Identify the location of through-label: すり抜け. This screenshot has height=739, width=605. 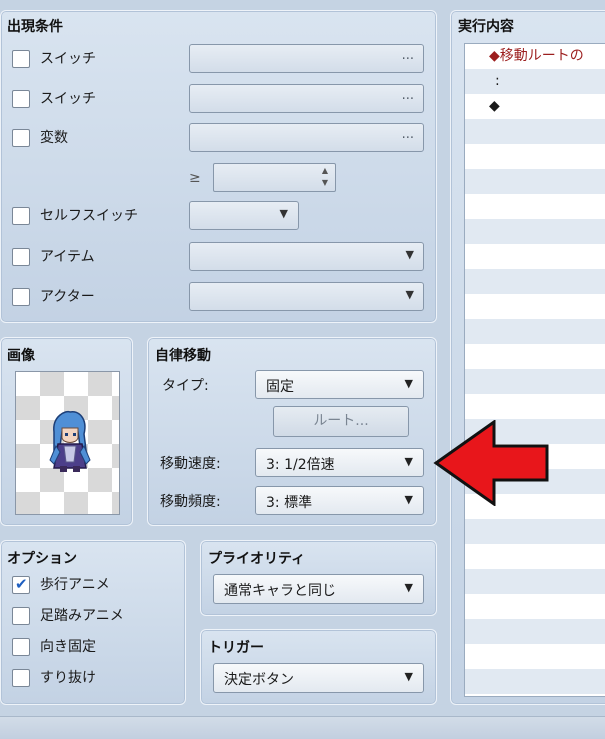
(68, 678).